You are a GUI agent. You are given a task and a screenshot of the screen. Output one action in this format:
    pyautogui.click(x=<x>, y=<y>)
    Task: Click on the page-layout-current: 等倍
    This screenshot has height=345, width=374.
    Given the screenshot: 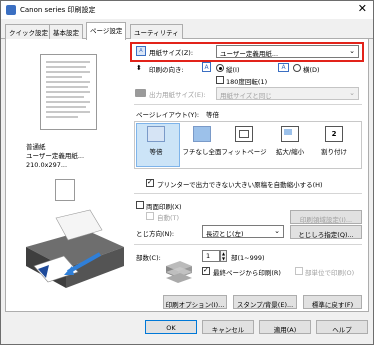 What is the action you would take?
    pyautogui.click(x=212, y=115)
    